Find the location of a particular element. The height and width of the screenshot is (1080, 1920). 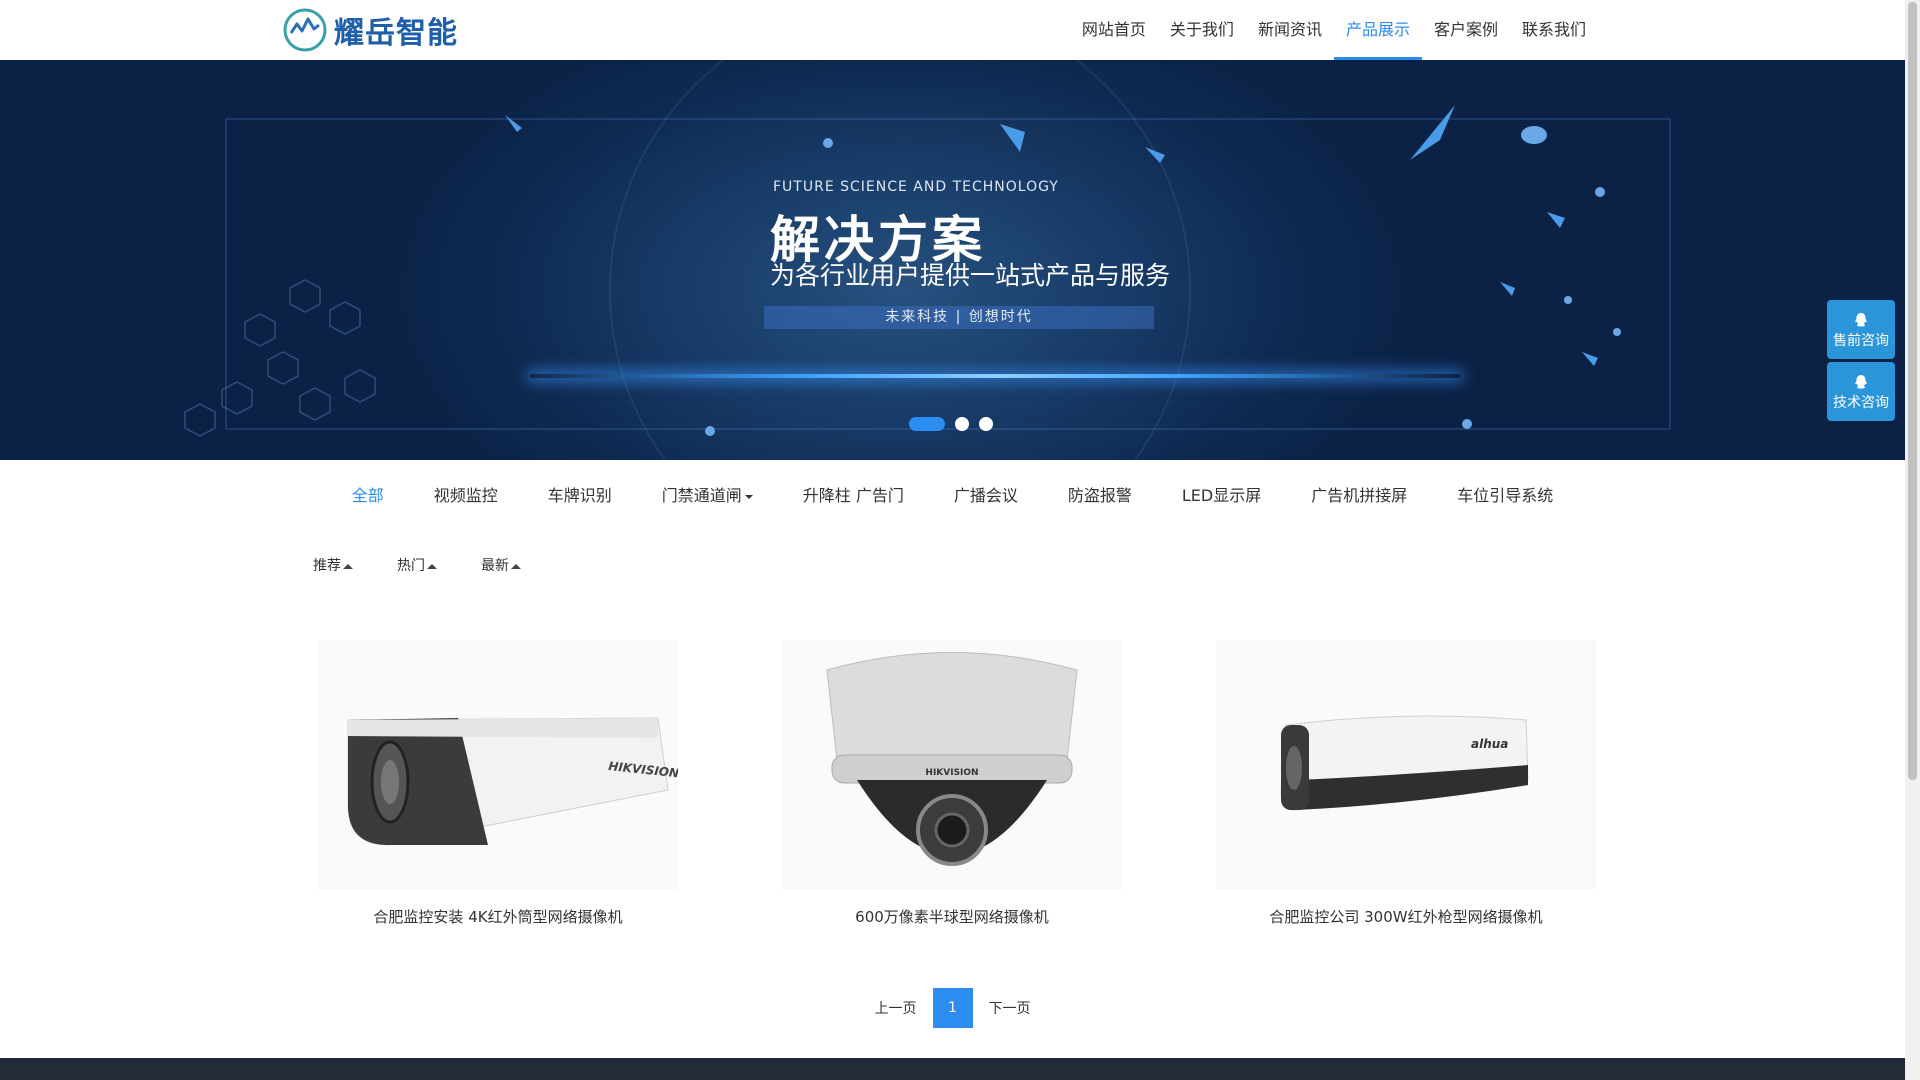

product-2-brand: HIKVISION is located at coordinates (951, 773).